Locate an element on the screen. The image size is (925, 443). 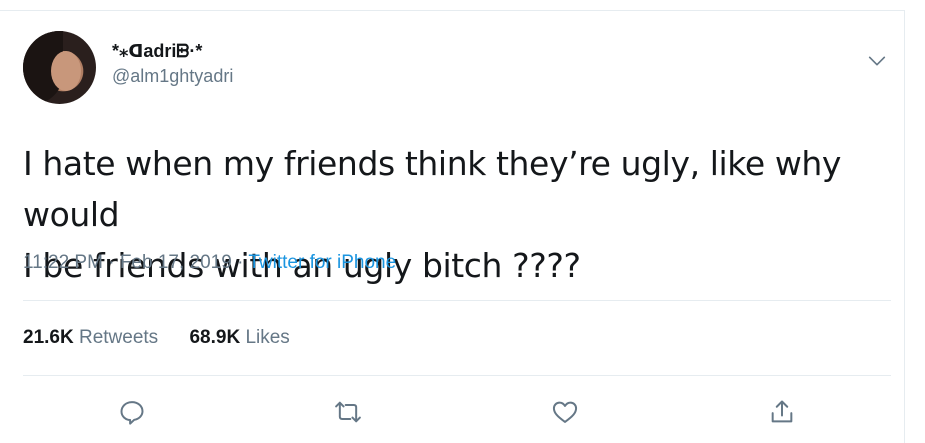
share-icon is located at coordinates (782, 412).